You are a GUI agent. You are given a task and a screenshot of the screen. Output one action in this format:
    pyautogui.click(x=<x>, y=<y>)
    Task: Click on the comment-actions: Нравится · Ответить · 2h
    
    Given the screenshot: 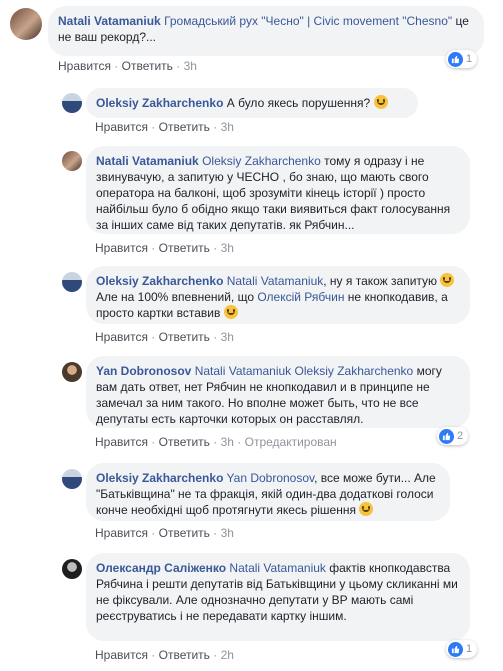 What is the action you would take?
    pyautogui.click(x=164, y=655)
    